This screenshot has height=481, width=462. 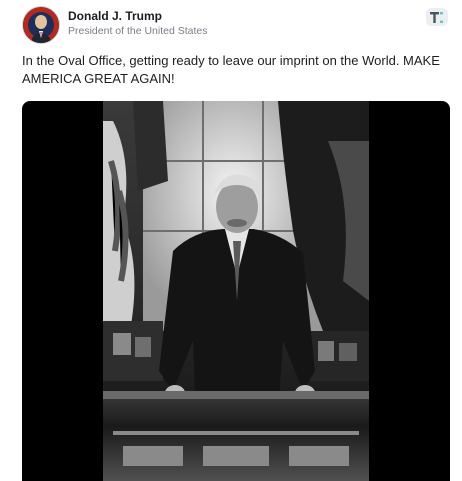 I want to click on author-avatar, so click(x=41, y=25).